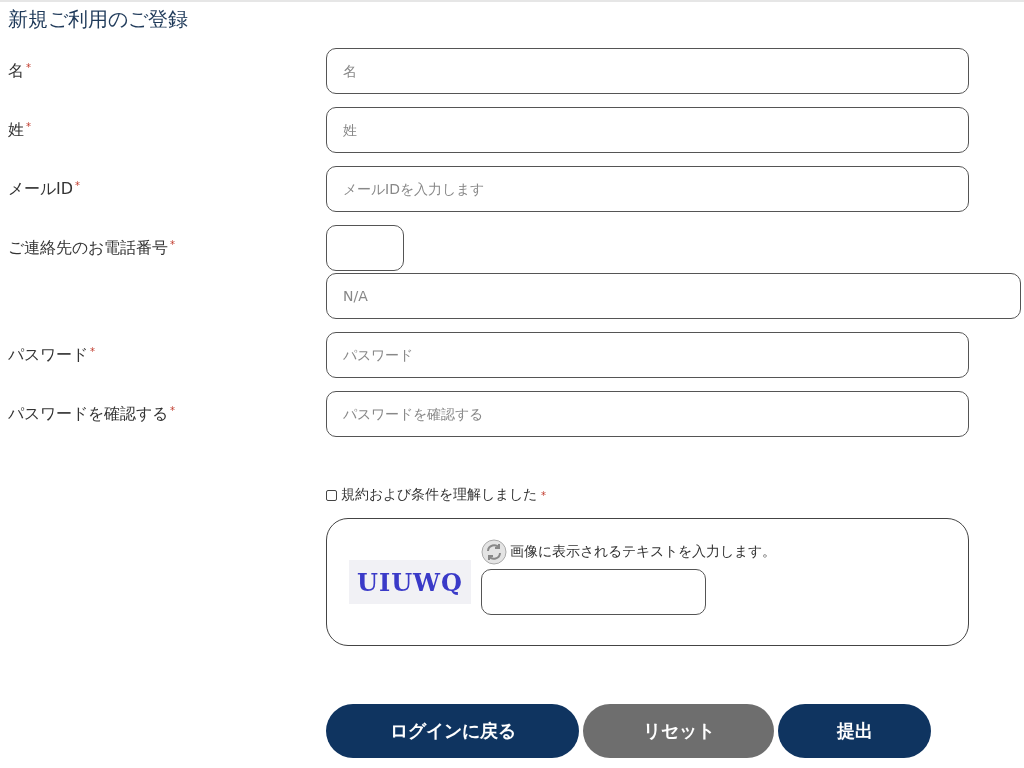 Image resolution: width=1024 pixels, height=768 pixels. Describe the element at coordinates (16, 130) in the screenshot. I see `field-label: 姓` at that location.